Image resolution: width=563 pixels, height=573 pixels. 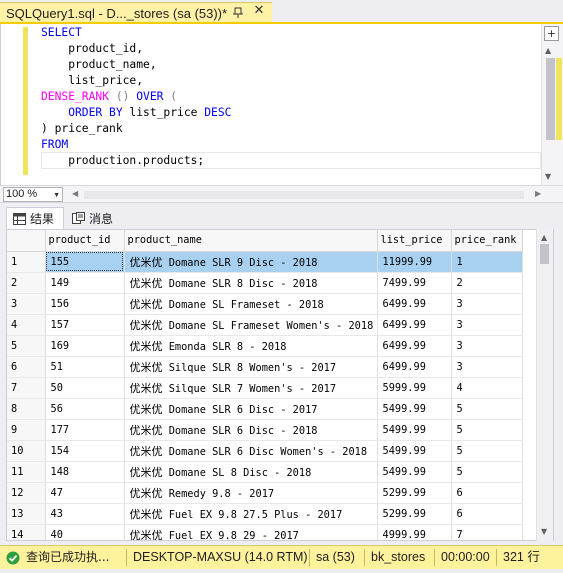 What do you see at coordinates (26, 493) in the screenshot?
I see `row-number: 12` at bounding box center [26, 493].